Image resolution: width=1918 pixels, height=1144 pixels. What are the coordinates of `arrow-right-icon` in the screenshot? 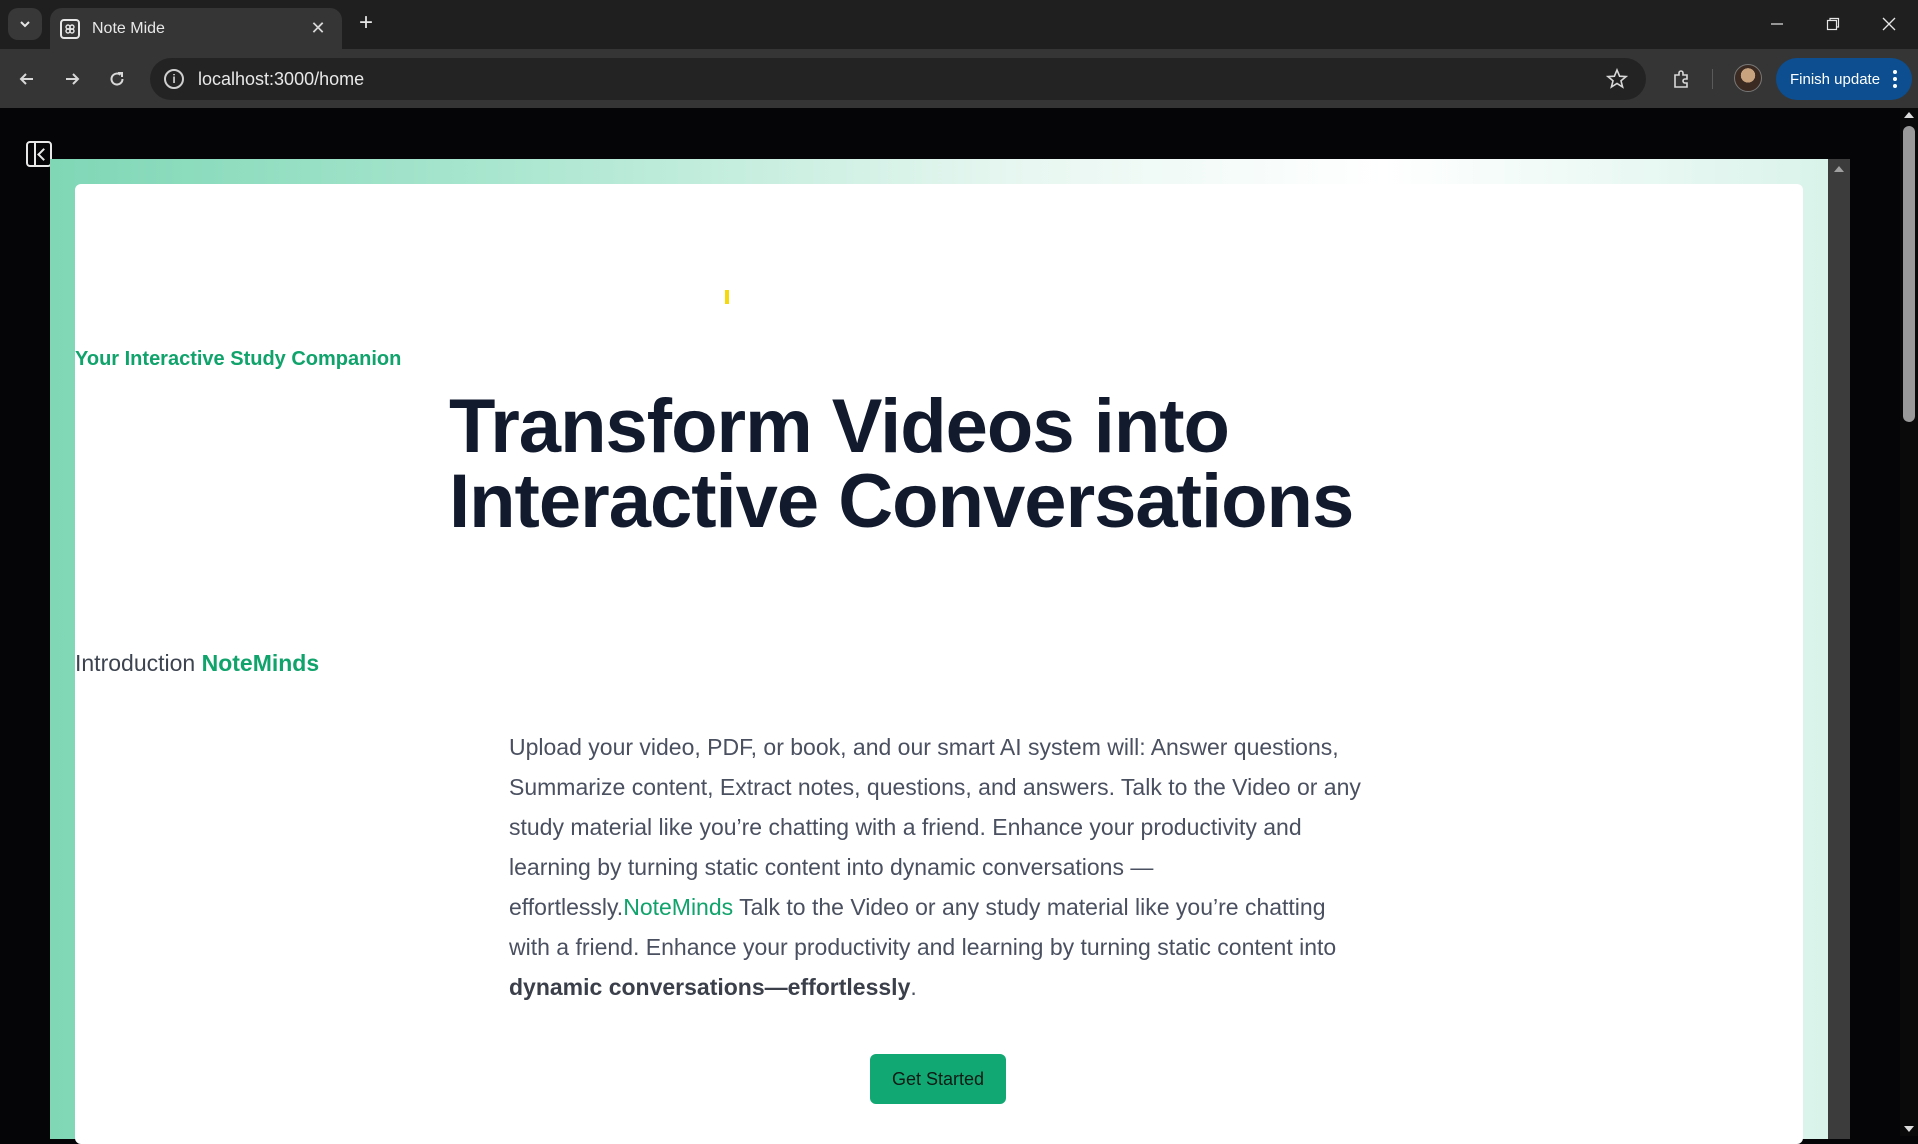 It's located at (73, 79).